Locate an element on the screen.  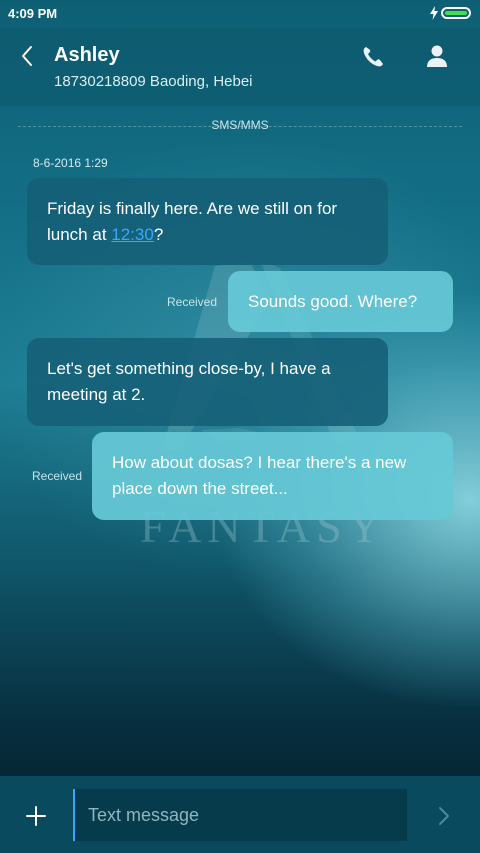
message-input is located at coordinates (240, 815).